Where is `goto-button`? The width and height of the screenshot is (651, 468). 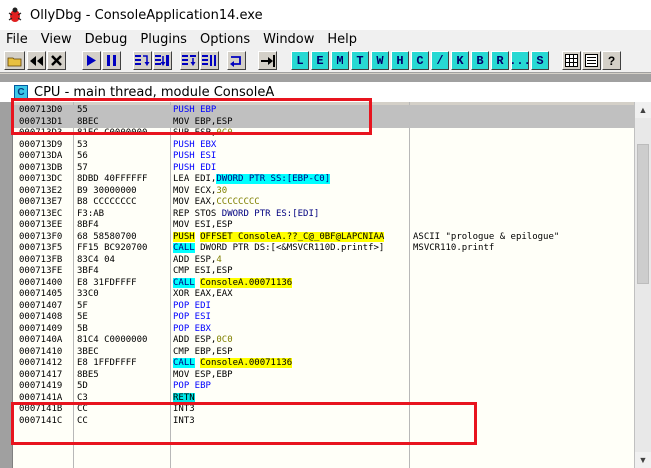 goto-button is located at coordinates (267, 60).